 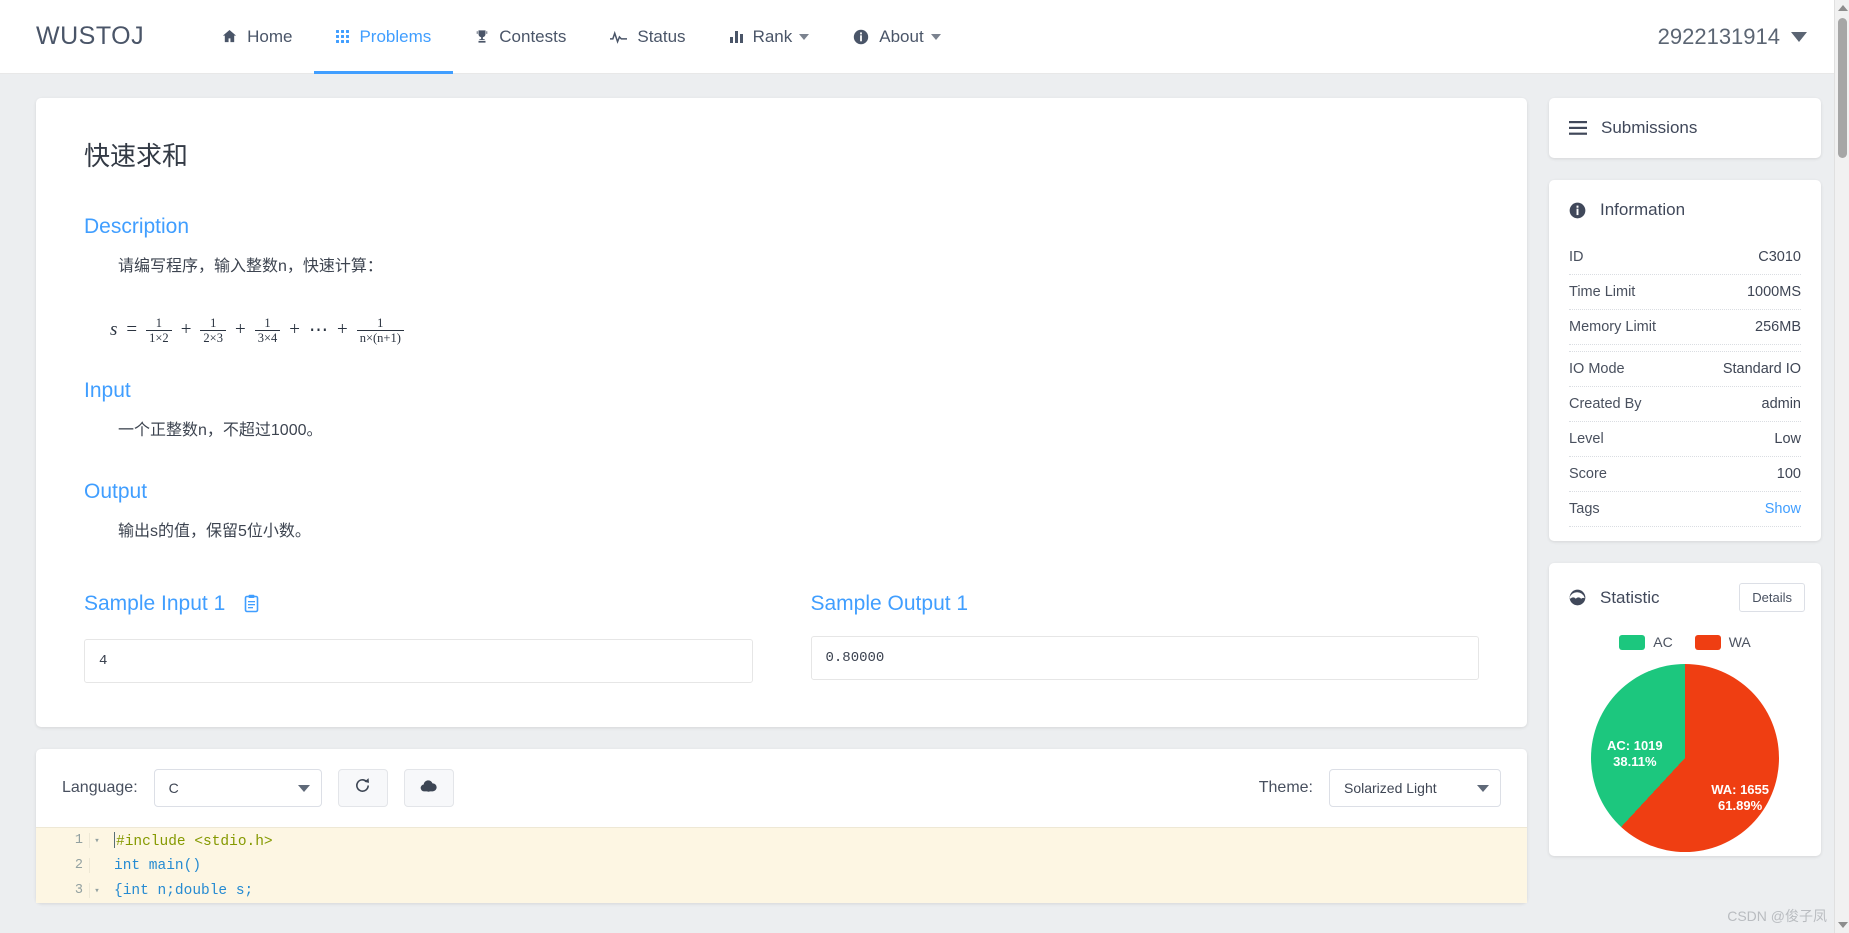 I want to click on samples-row: Sample Input 1 4 Sample Output 1 0.80000, so click(x=781, y=638).